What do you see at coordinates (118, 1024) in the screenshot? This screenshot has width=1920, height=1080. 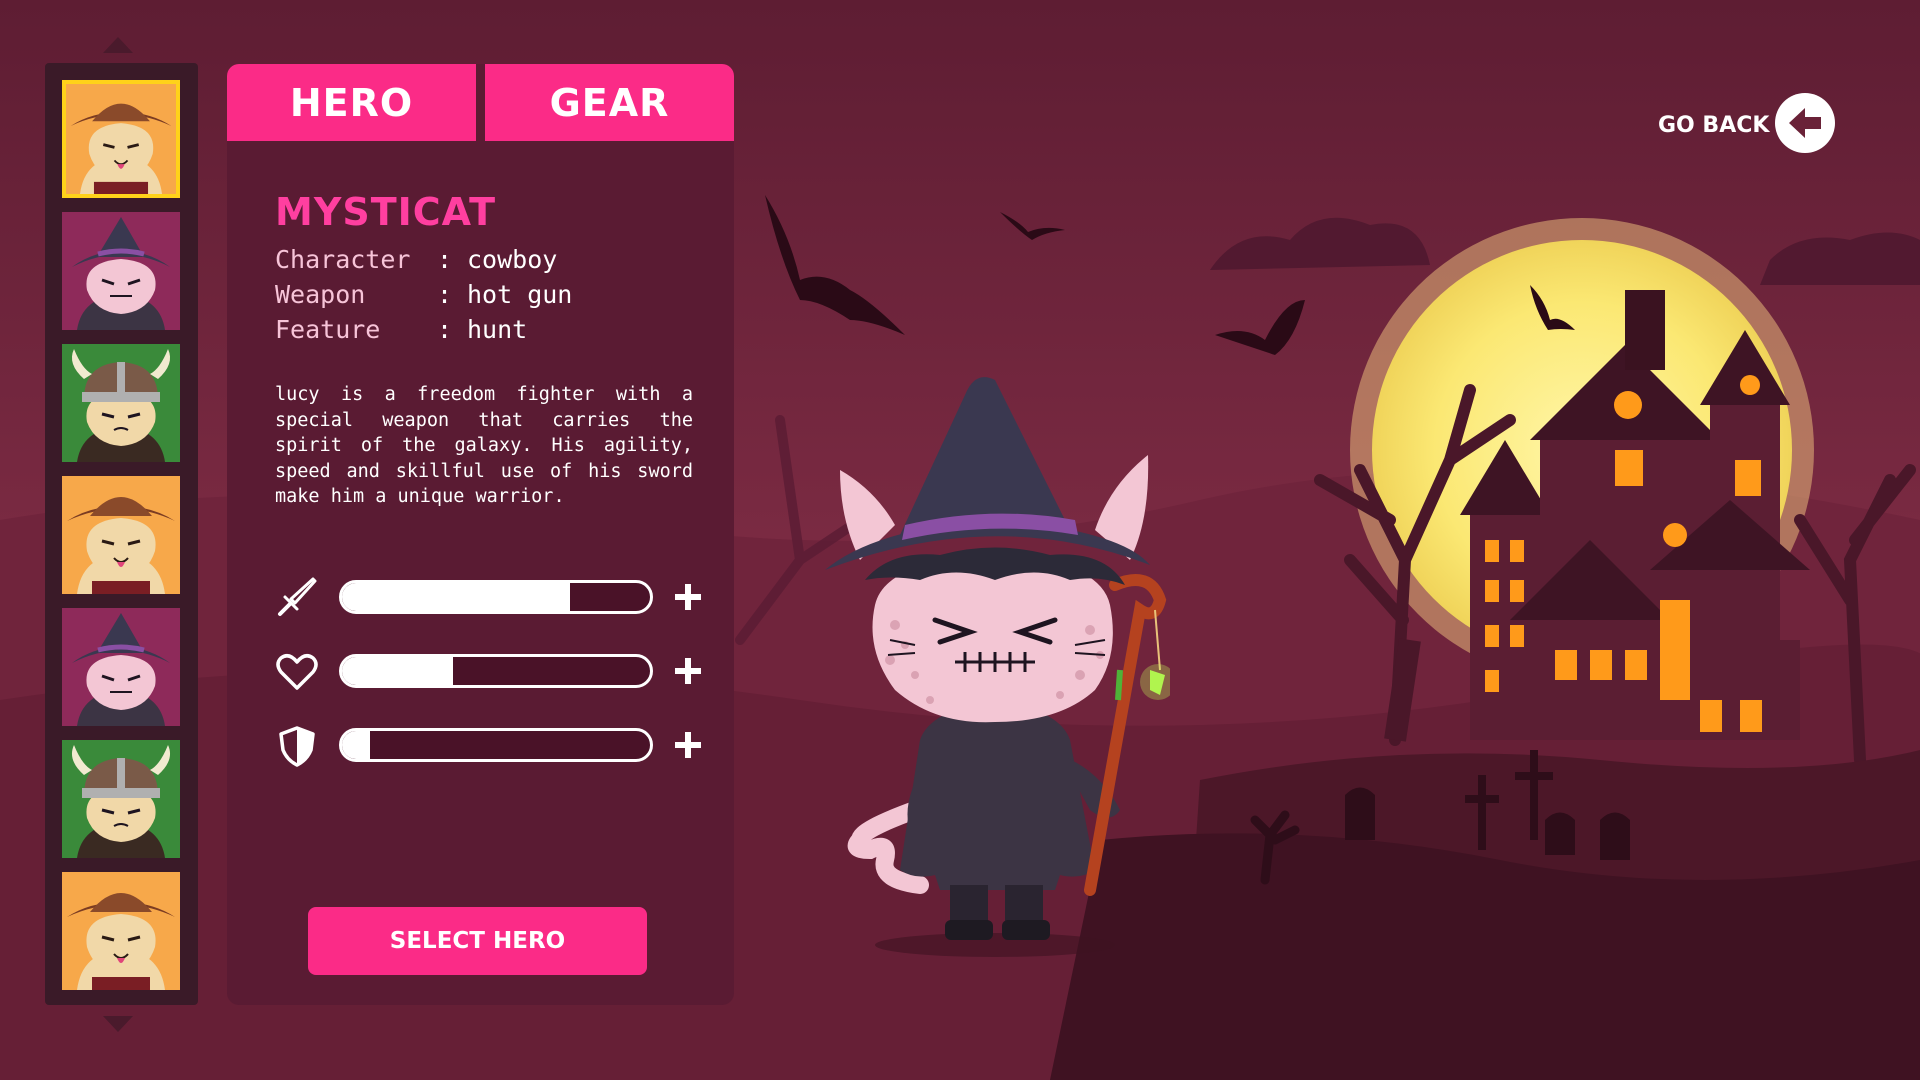 I see `roster-scroll-down-button` at bounding box center [118, 1024].